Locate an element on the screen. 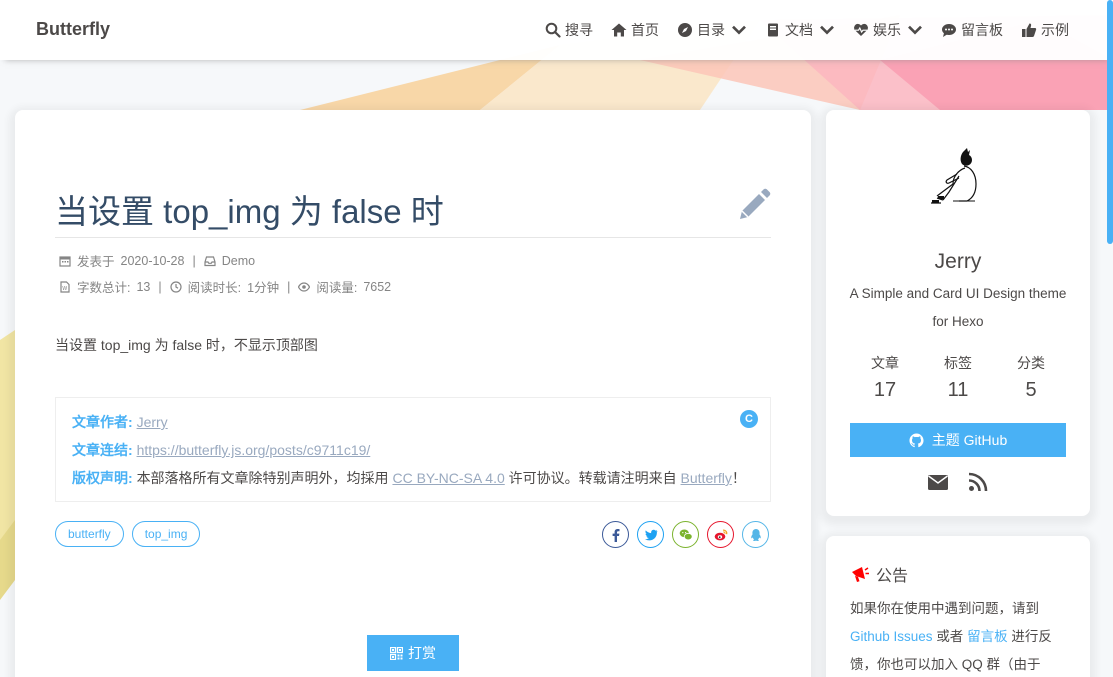 The image size is (1113, 677). github-button: 主题 GitHub is located at coordinates (958, 440).